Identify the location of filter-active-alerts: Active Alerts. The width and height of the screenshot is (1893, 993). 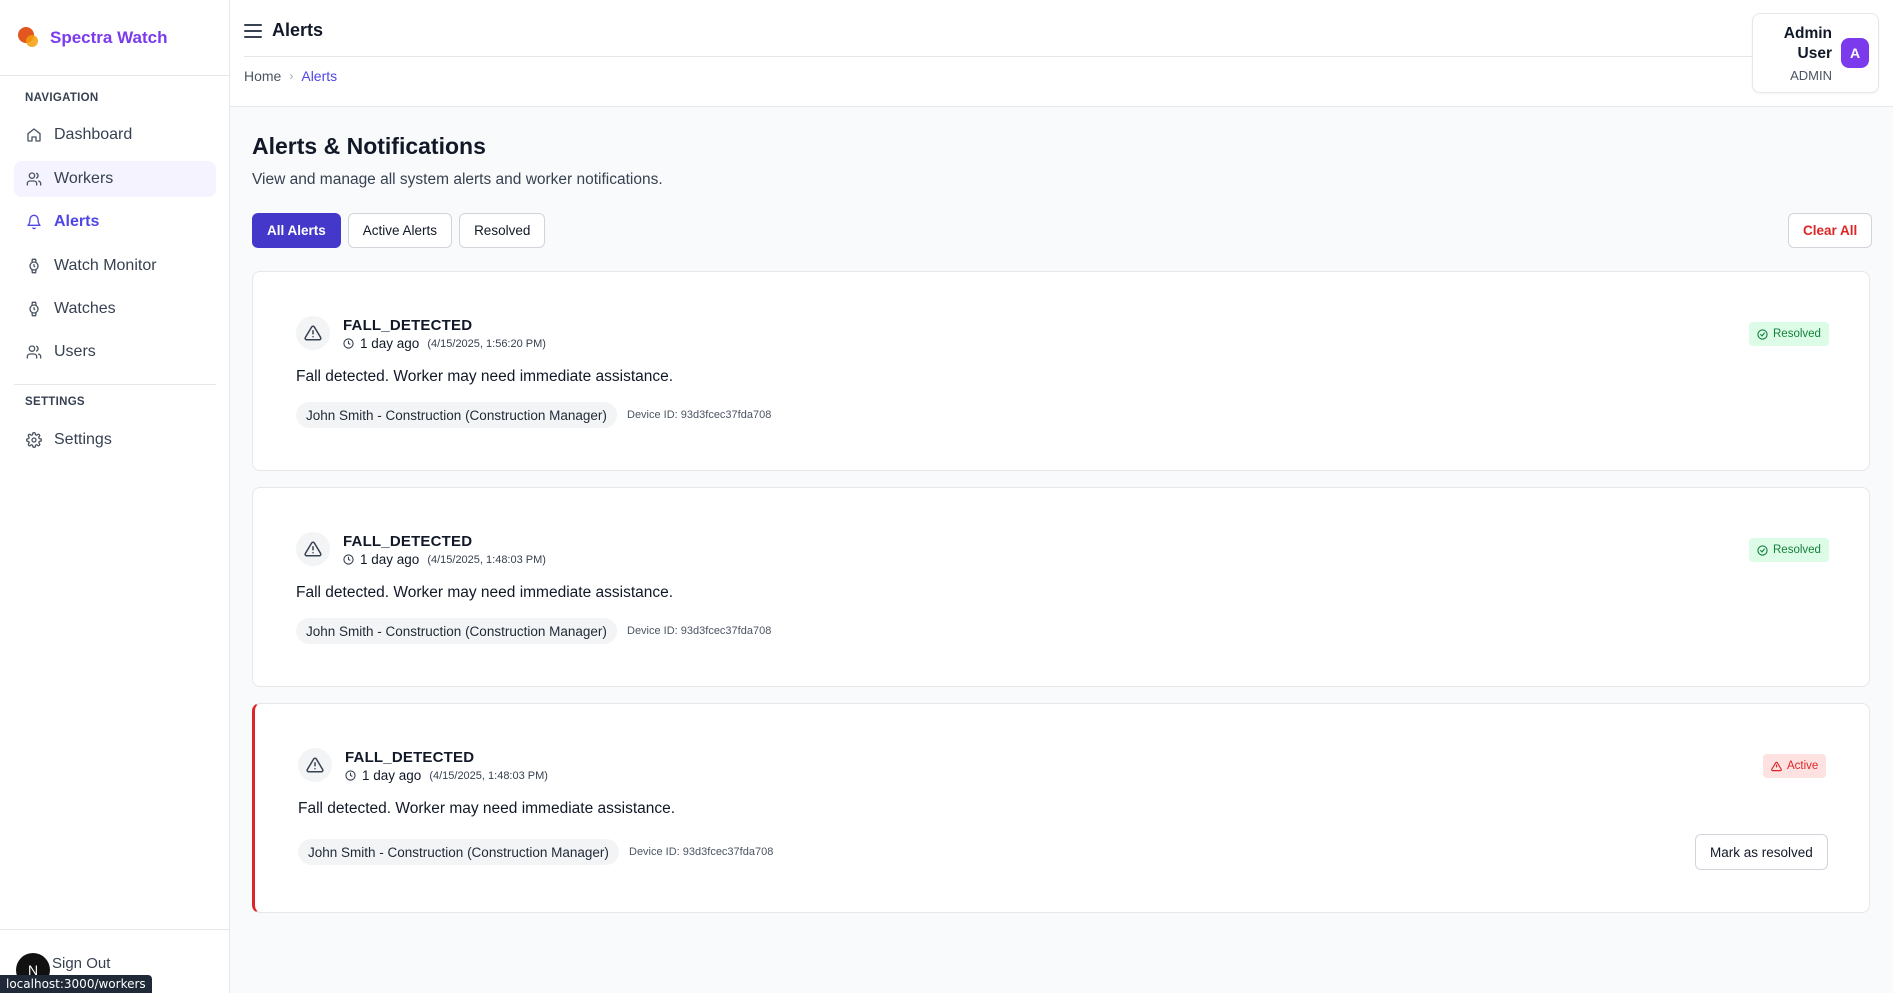
(400, 230).